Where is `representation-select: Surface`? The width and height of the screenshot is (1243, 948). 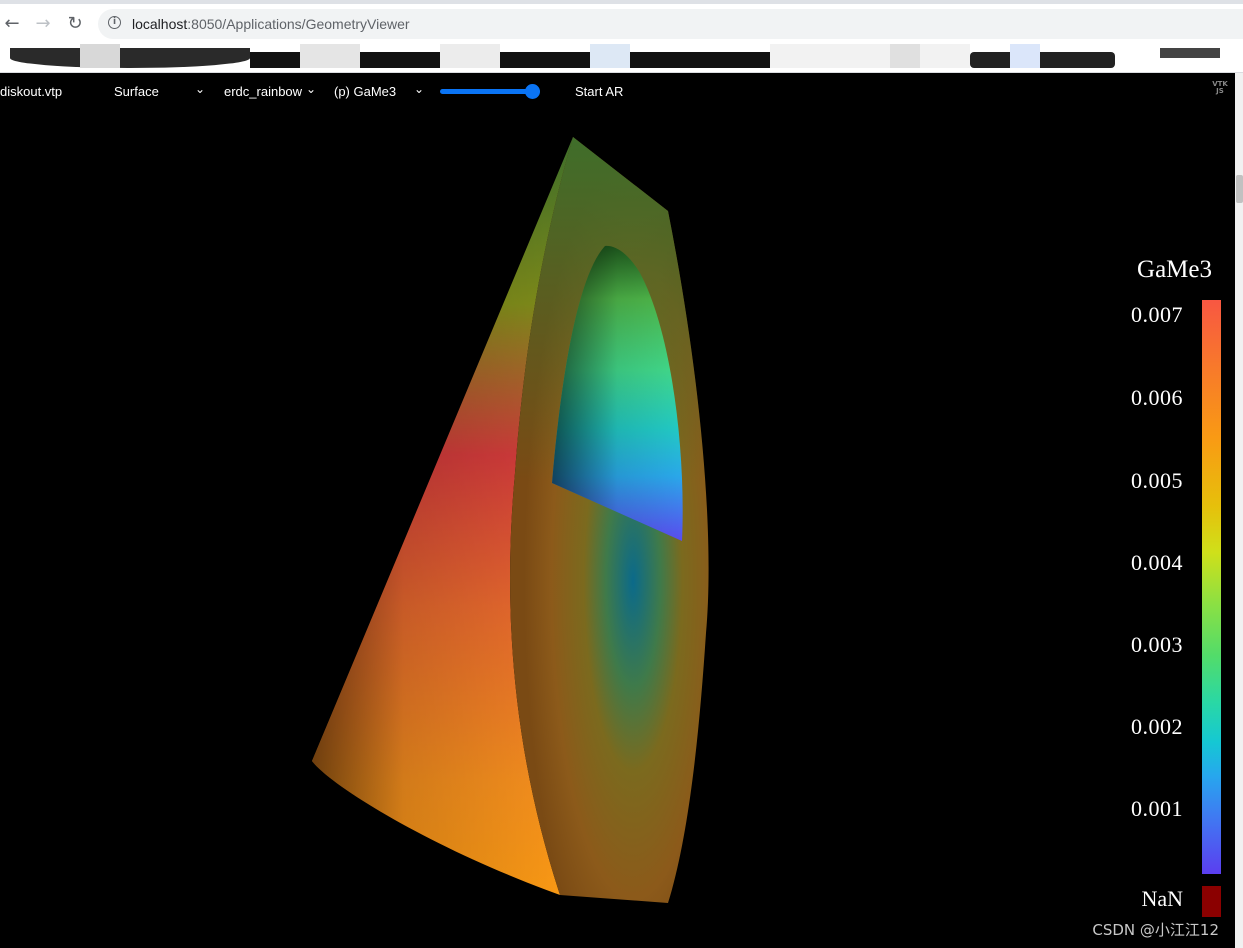
representation-select: Surface is located at coordinates (136, 91).